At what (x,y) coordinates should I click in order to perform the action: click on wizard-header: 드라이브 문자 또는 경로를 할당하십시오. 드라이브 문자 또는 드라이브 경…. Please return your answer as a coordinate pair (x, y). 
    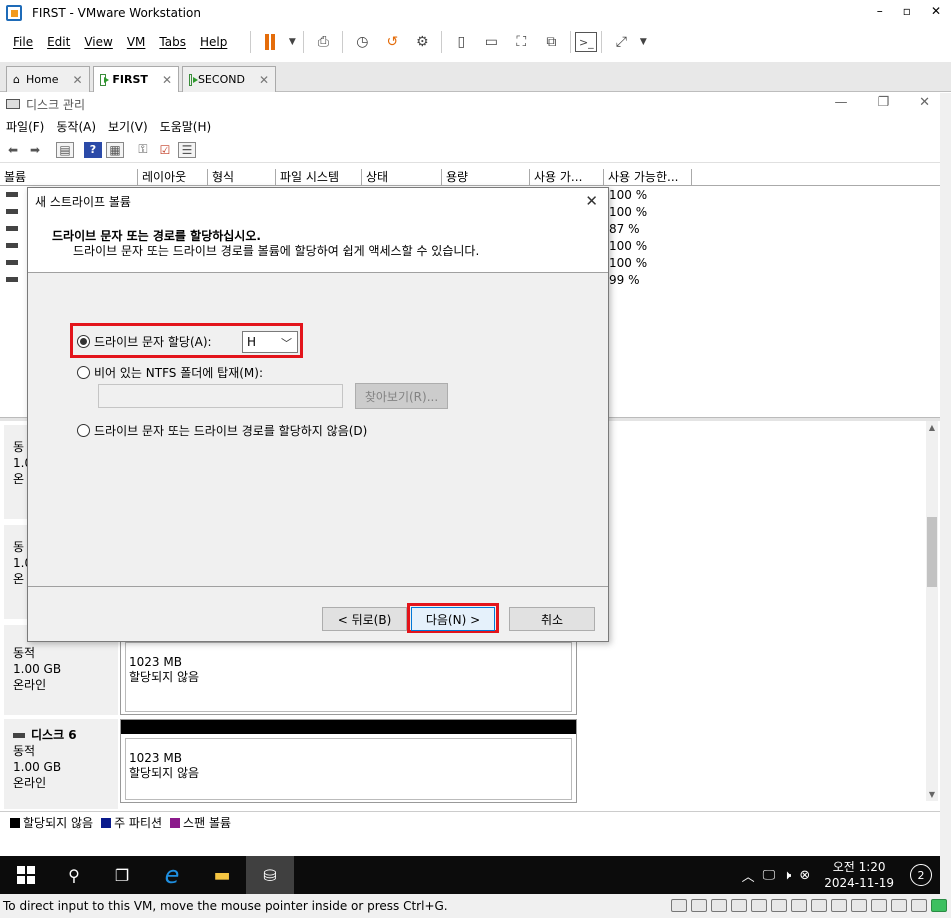
    Looking at the image, I should click on (318, 244).